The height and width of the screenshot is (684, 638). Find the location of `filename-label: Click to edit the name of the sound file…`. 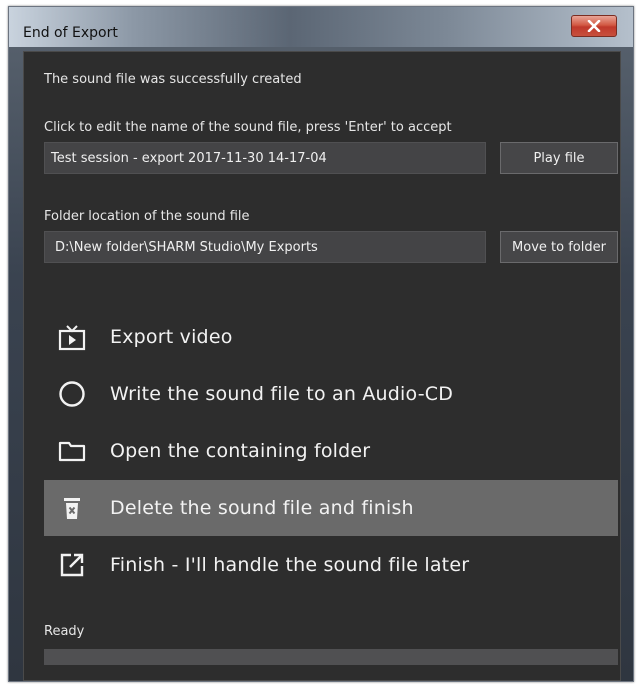

filename-label: Click to edit the name of the sound file… is located at coordinates (248, 127).